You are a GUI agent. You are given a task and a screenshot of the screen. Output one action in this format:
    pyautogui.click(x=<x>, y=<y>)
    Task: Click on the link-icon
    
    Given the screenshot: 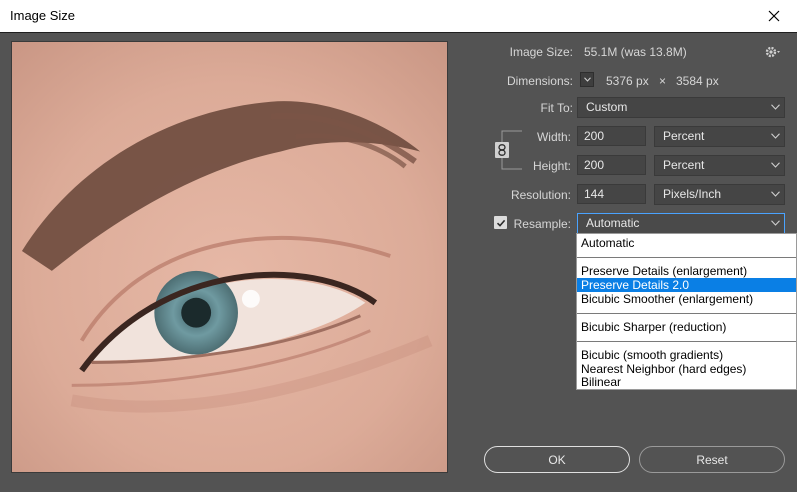 What is the action you would take?
    pyautogui.click(x=502, y=150)
    